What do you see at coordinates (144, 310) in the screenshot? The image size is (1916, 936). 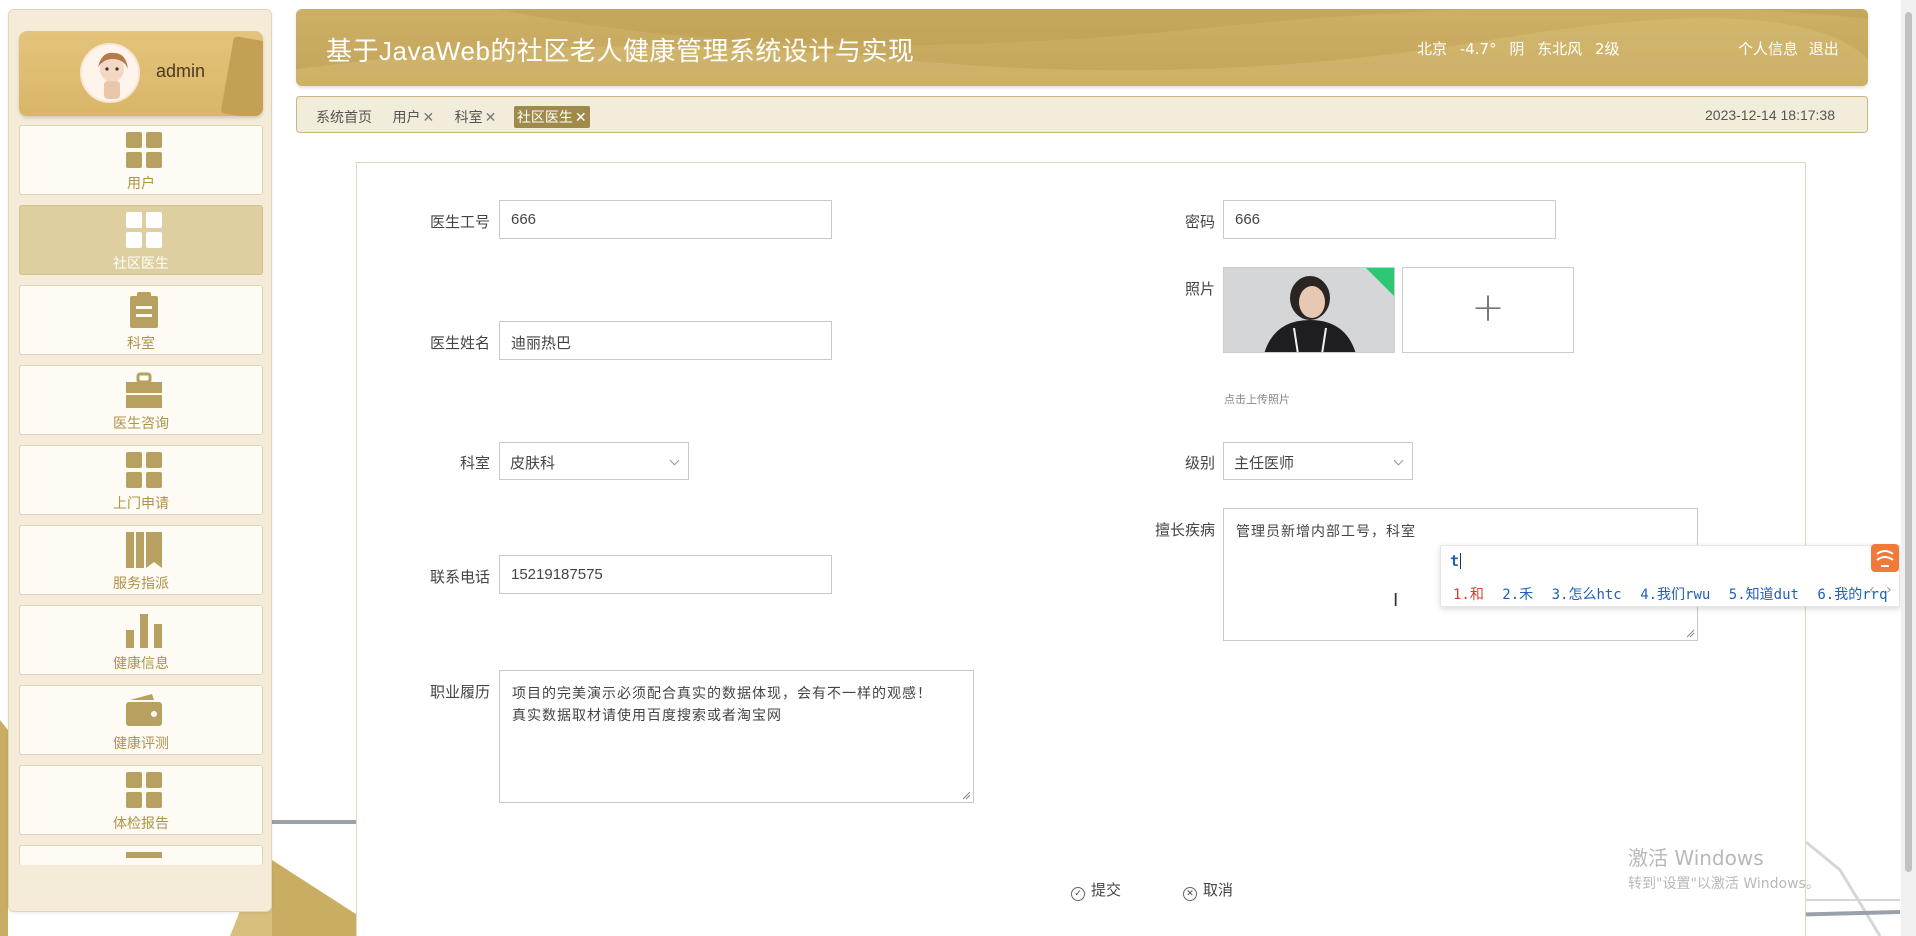 I see `clipboard-icon` at bounding box center [144, 310].